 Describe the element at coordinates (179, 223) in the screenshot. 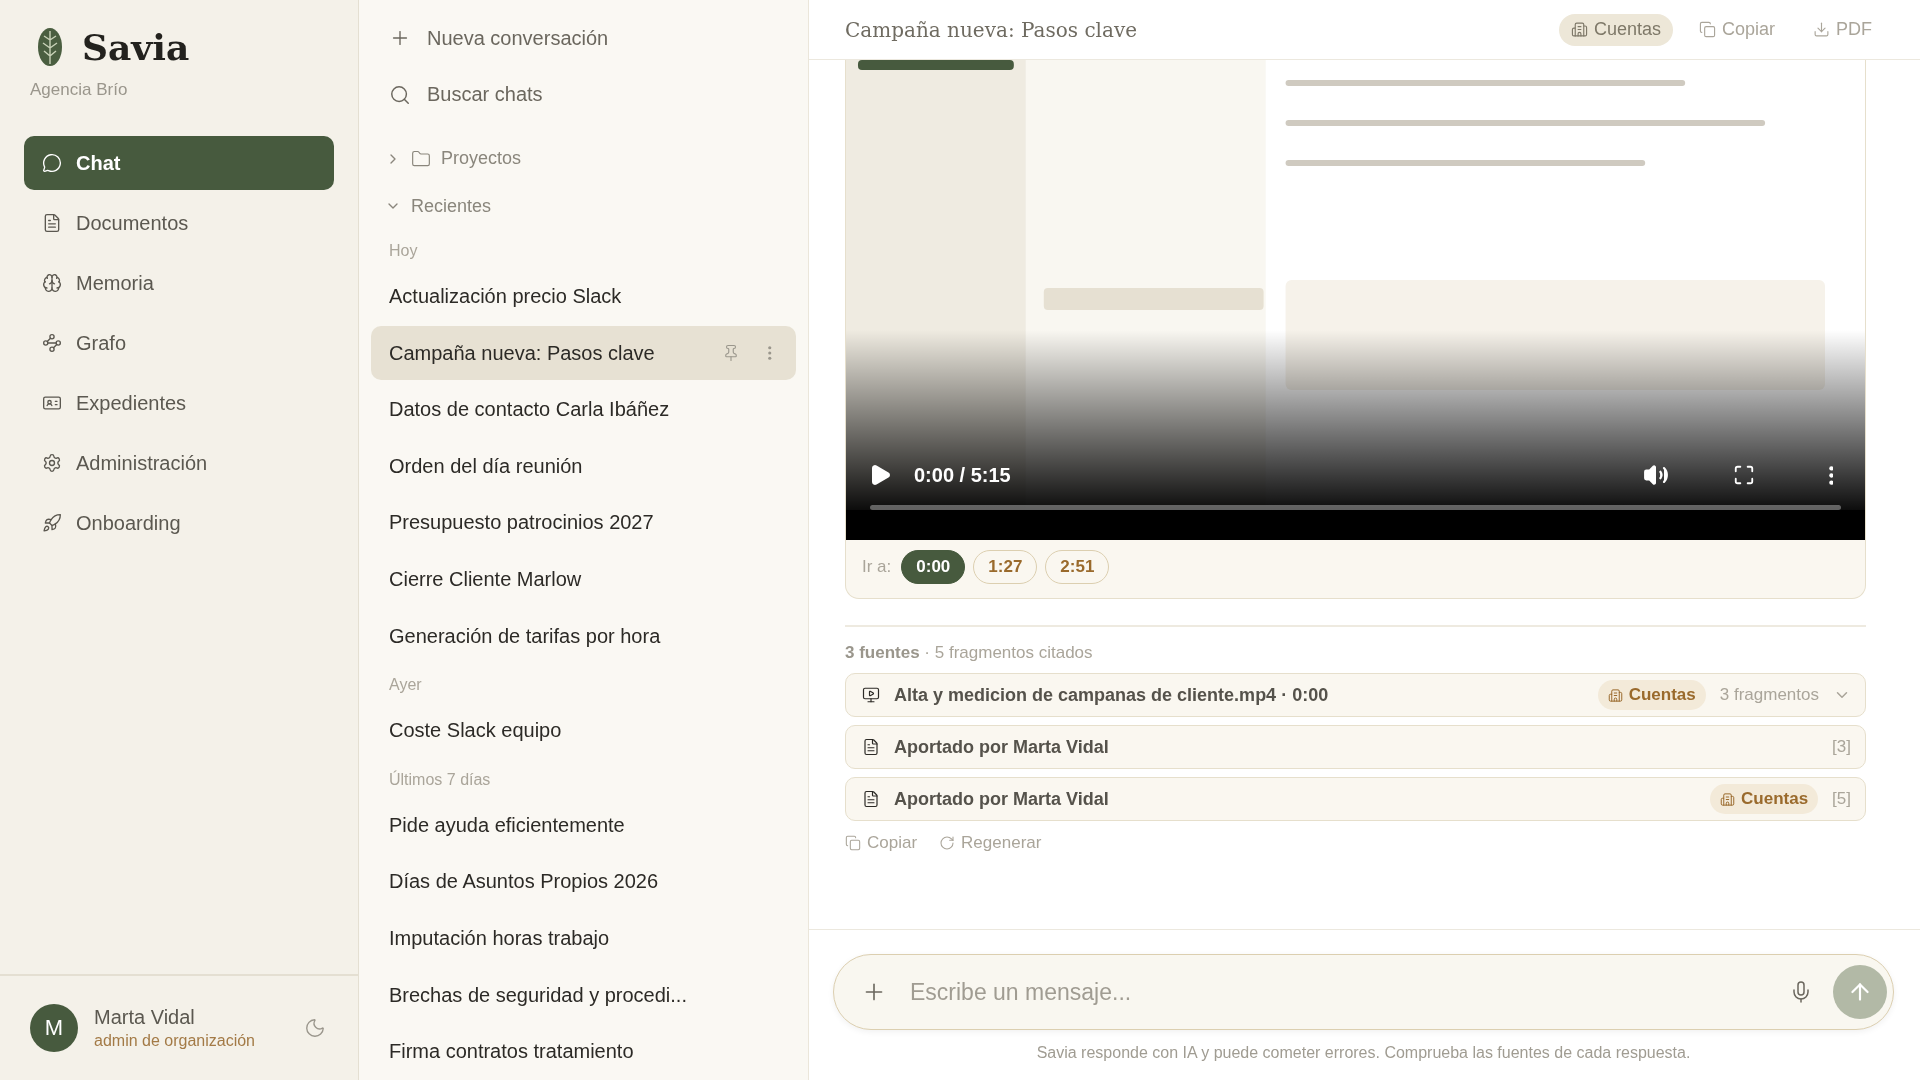

I see `nav-item: Documentos` at that location.